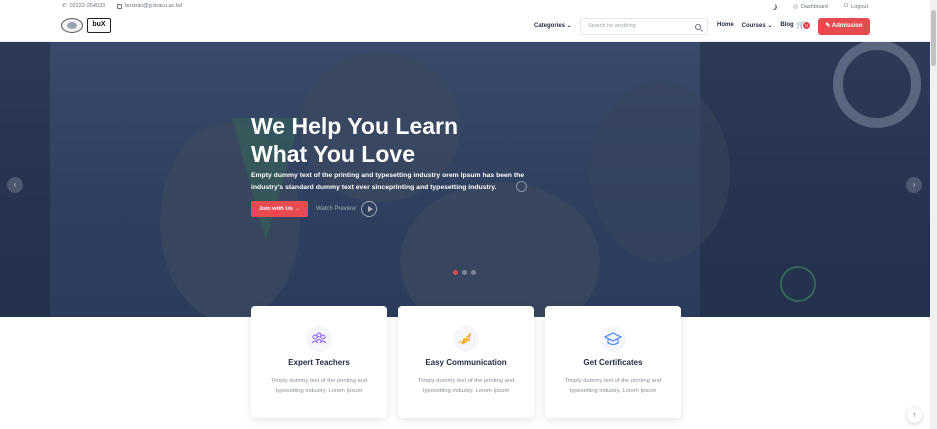 This screenshot has height=429, width=937. I want to click on slider-prev-arrow: ‹, so click(15, 185).